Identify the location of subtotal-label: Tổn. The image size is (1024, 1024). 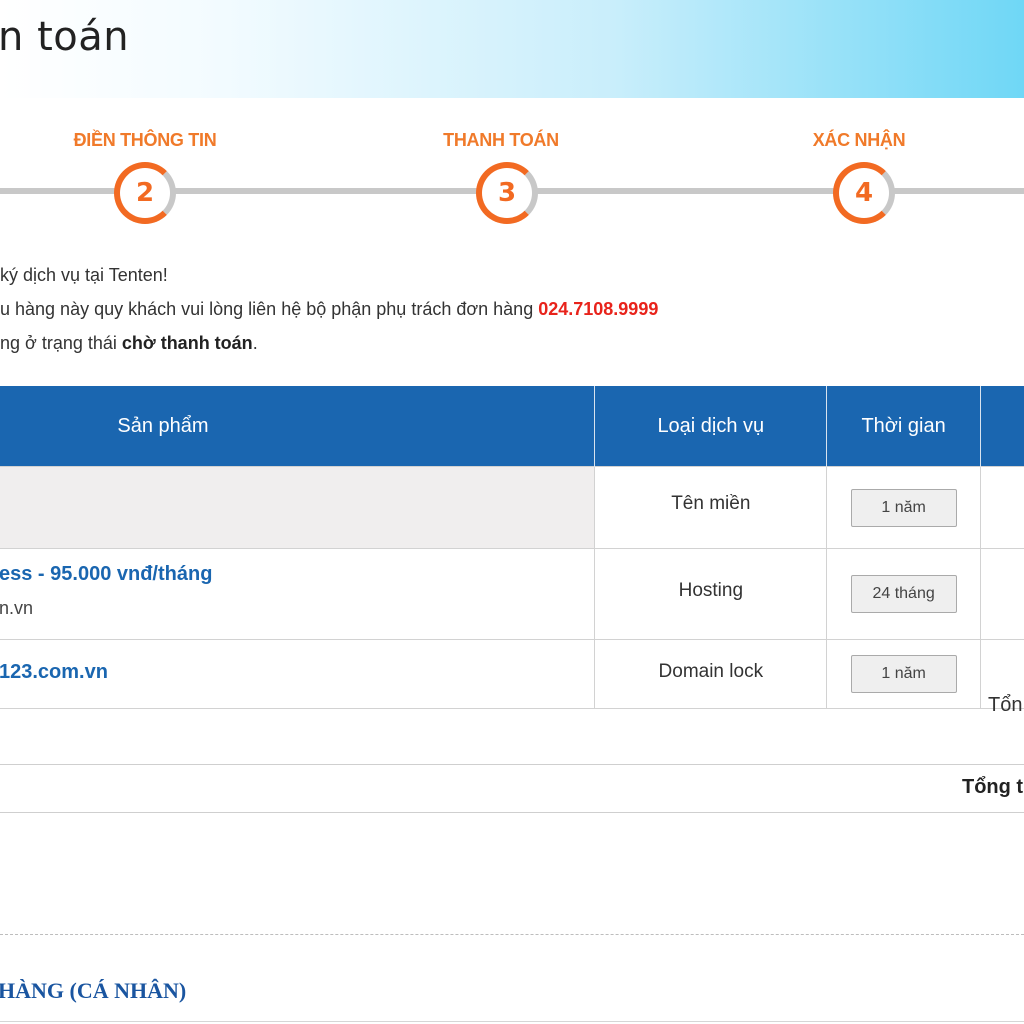
(1005, 705).